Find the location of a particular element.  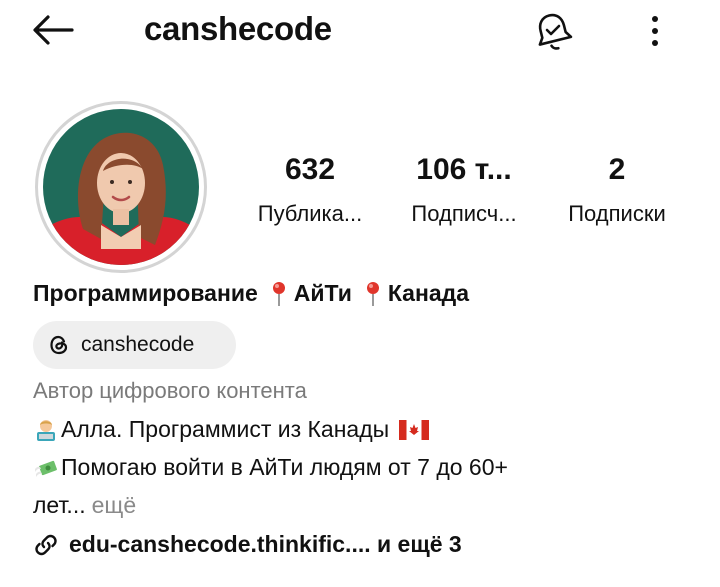

arrow-left-icon is located at coordinates (53, 30).